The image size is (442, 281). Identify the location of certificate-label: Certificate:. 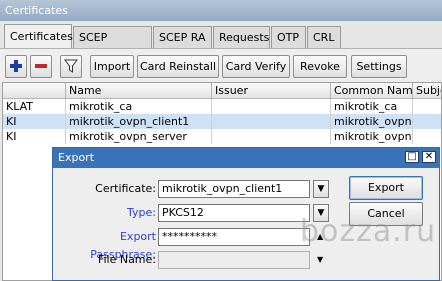
(125, 188).